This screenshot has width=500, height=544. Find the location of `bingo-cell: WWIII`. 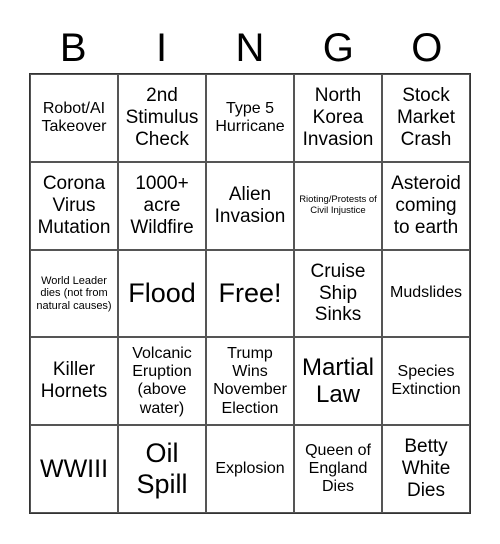

bingo-cell: WWIII is located at coordinates (74, 469).